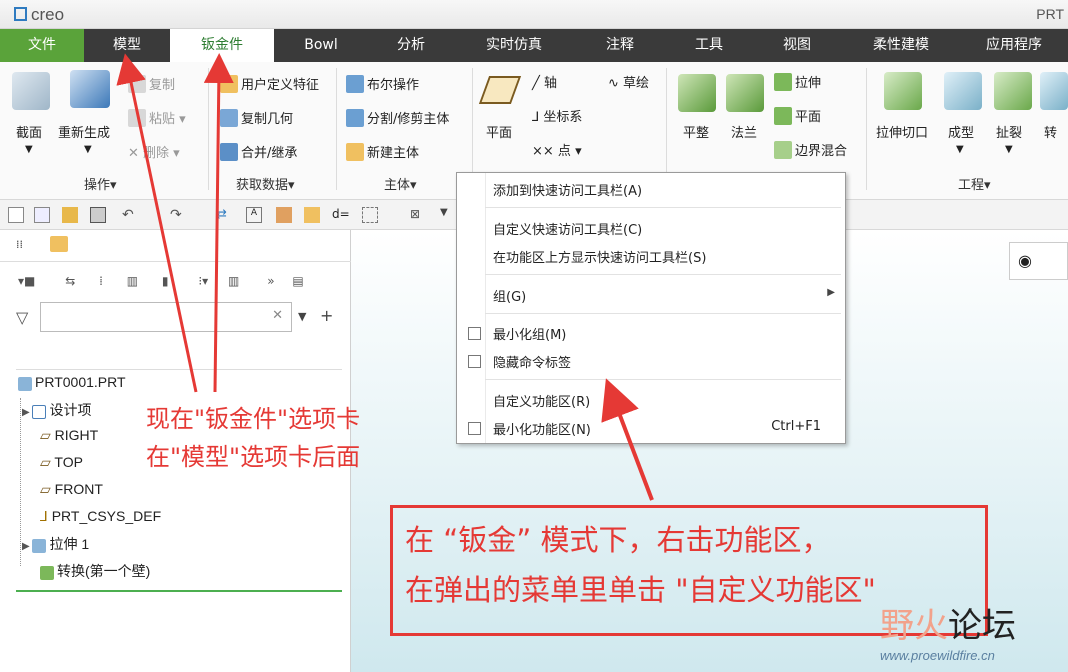 The height and width of the screenshot is (672, 1068). I want to click on annotation-tab-order: 现在"钣金件"选项卡 在"模型"选项卡后面, so click(253, 438).